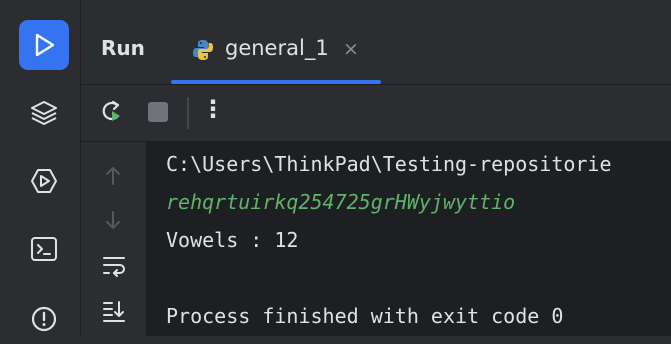  I want to click on stop-icon, so click(158, 112).